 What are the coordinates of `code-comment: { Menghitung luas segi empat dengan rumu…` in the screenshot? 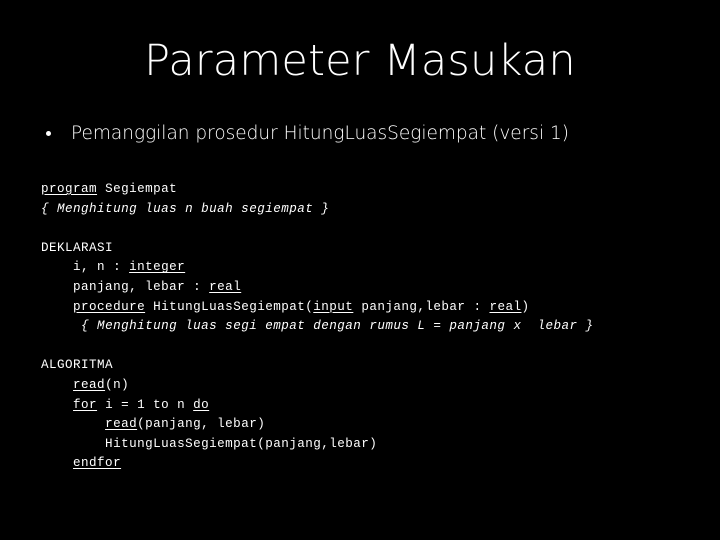 It's located at (337, 326).